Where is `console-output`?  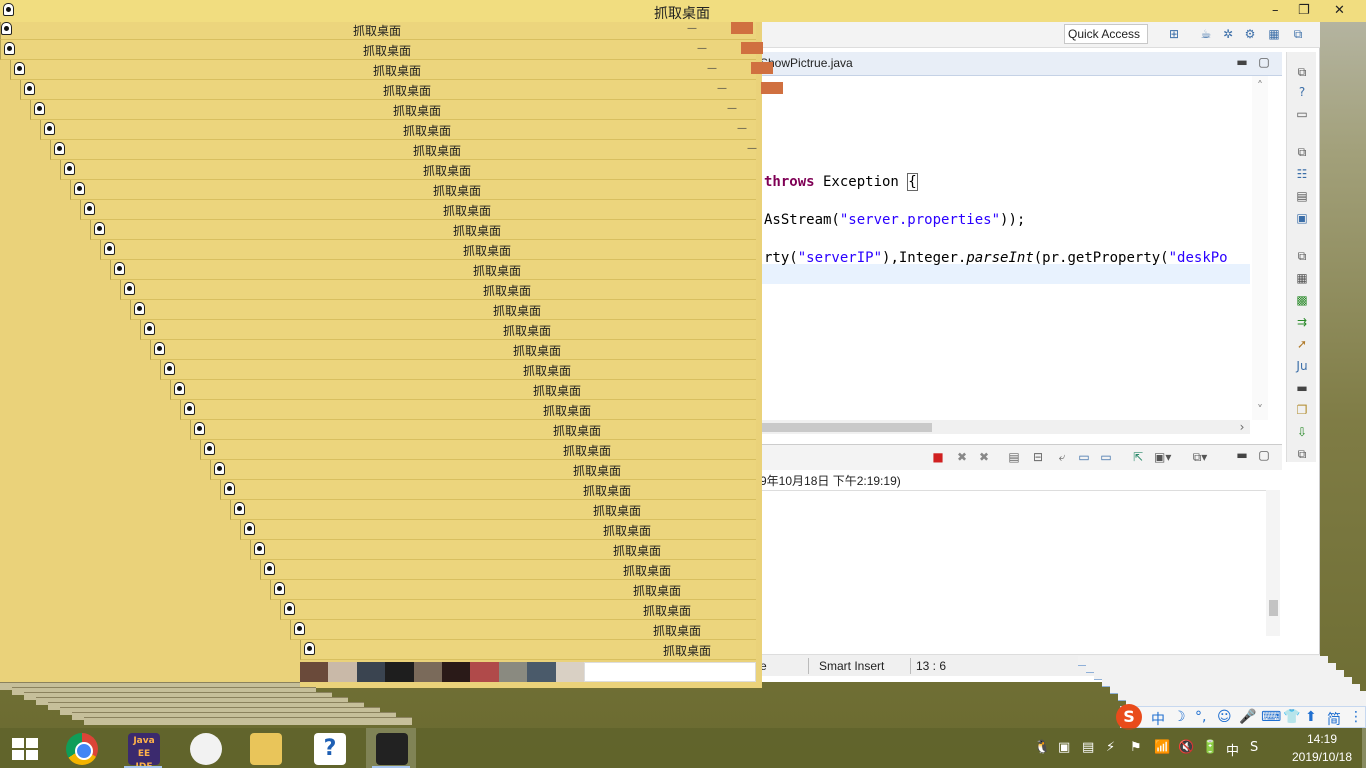 console-output is located at coordinates (1013, 563).